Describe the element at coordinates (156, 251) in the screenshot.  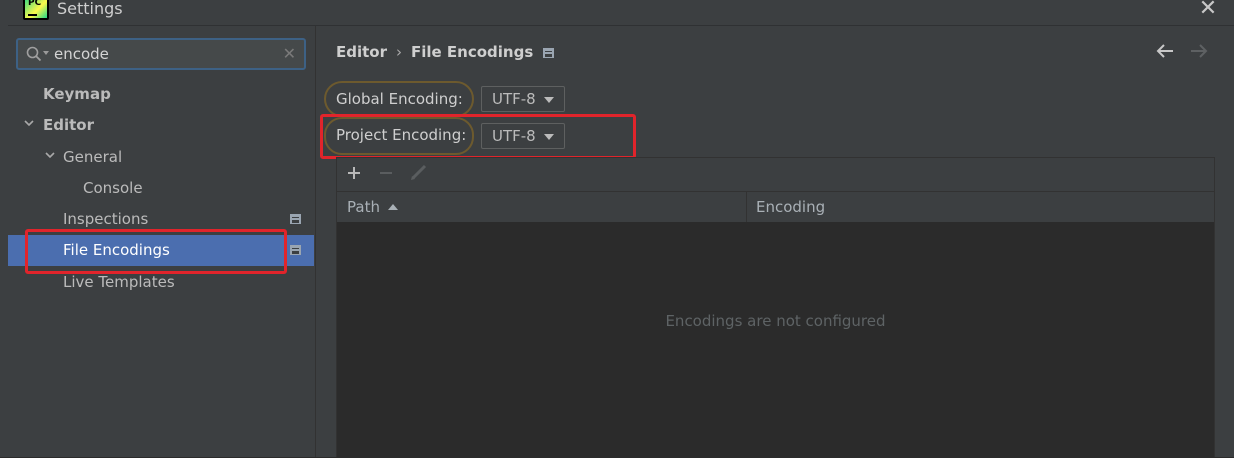
I see `annotation-highlight-file-encodings` at that location.